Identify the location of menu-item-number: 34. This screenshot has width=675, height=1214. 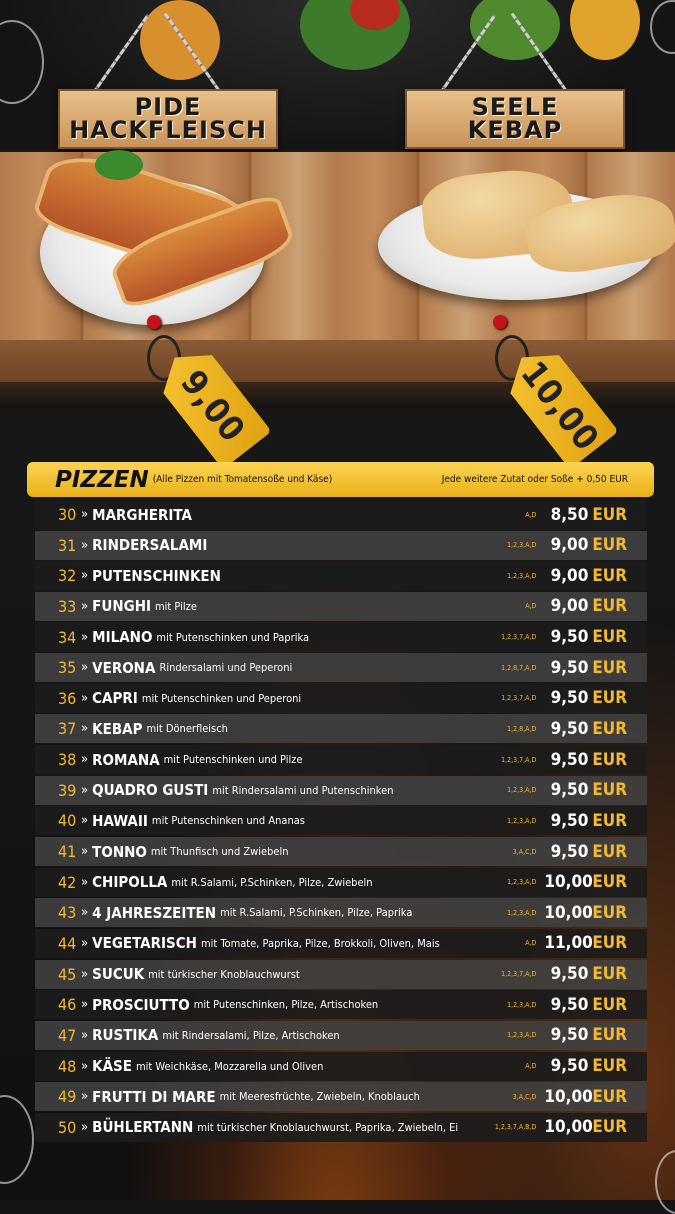
(67, 637).